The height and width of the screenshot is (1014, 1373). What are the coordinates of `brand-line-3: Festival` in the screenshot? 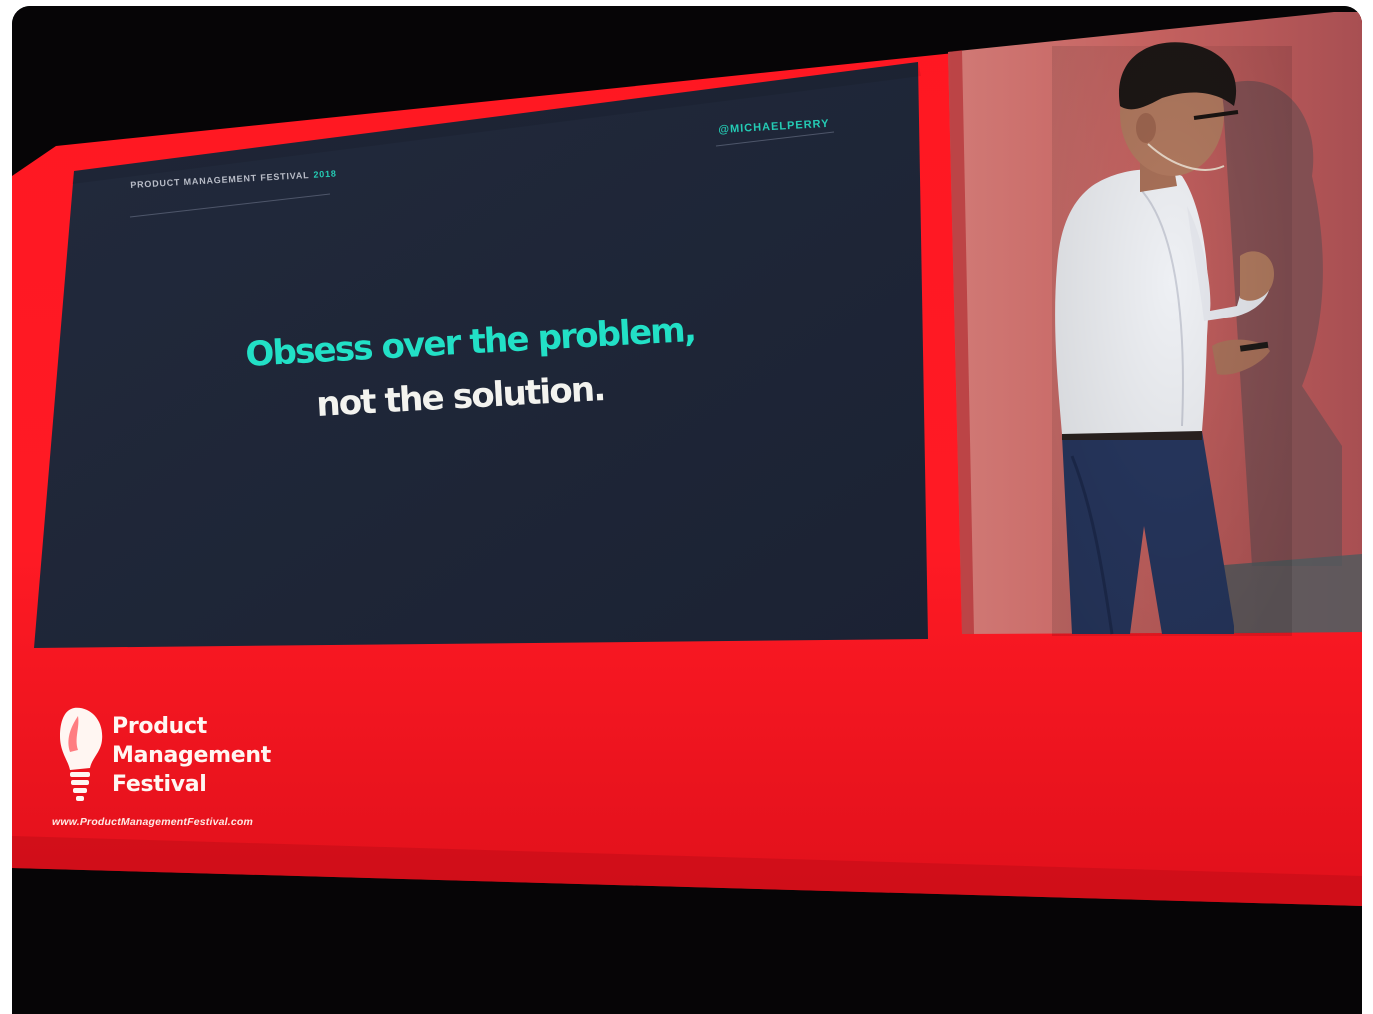 It's located at (159, 784).